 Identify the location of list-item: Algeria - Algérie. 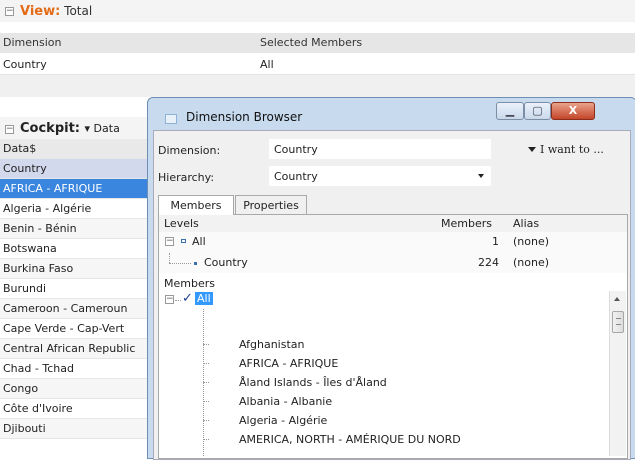
(80, 209).